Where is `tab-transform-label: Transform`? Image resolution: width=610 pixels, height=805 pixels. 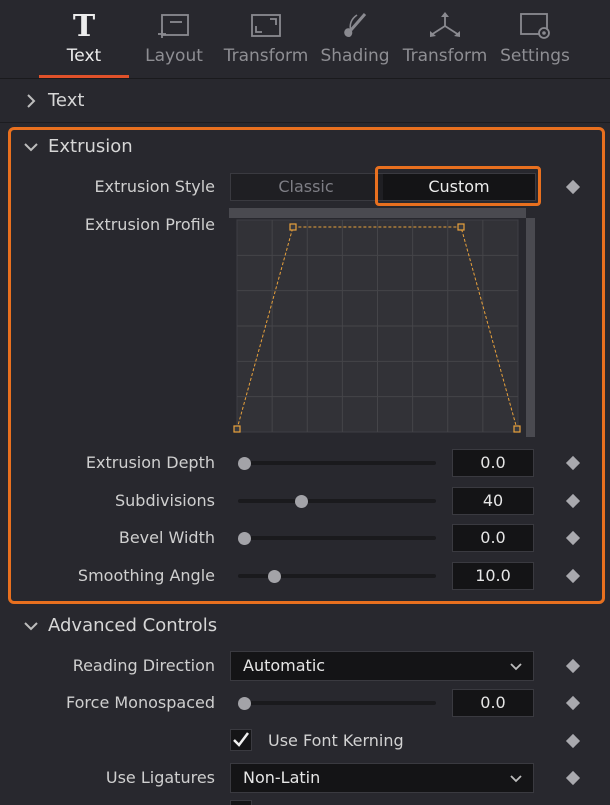 tab-transform-label: Transform is located at coordinates (266, 56).